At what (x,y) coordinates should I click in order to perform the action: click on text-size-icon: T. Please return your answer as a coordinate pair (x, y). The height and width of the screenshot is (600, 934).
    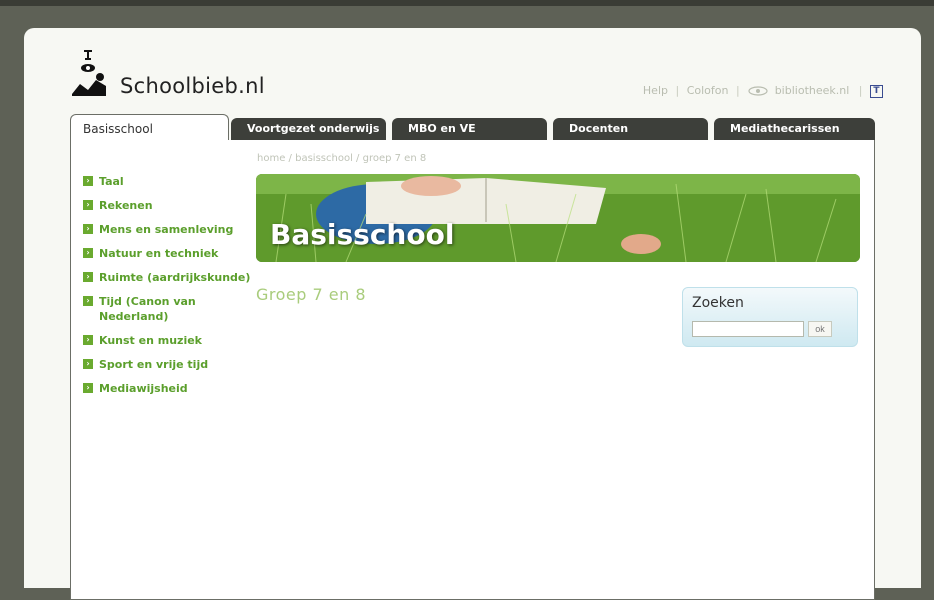
    Looking at the image, I should click on (876, 91).